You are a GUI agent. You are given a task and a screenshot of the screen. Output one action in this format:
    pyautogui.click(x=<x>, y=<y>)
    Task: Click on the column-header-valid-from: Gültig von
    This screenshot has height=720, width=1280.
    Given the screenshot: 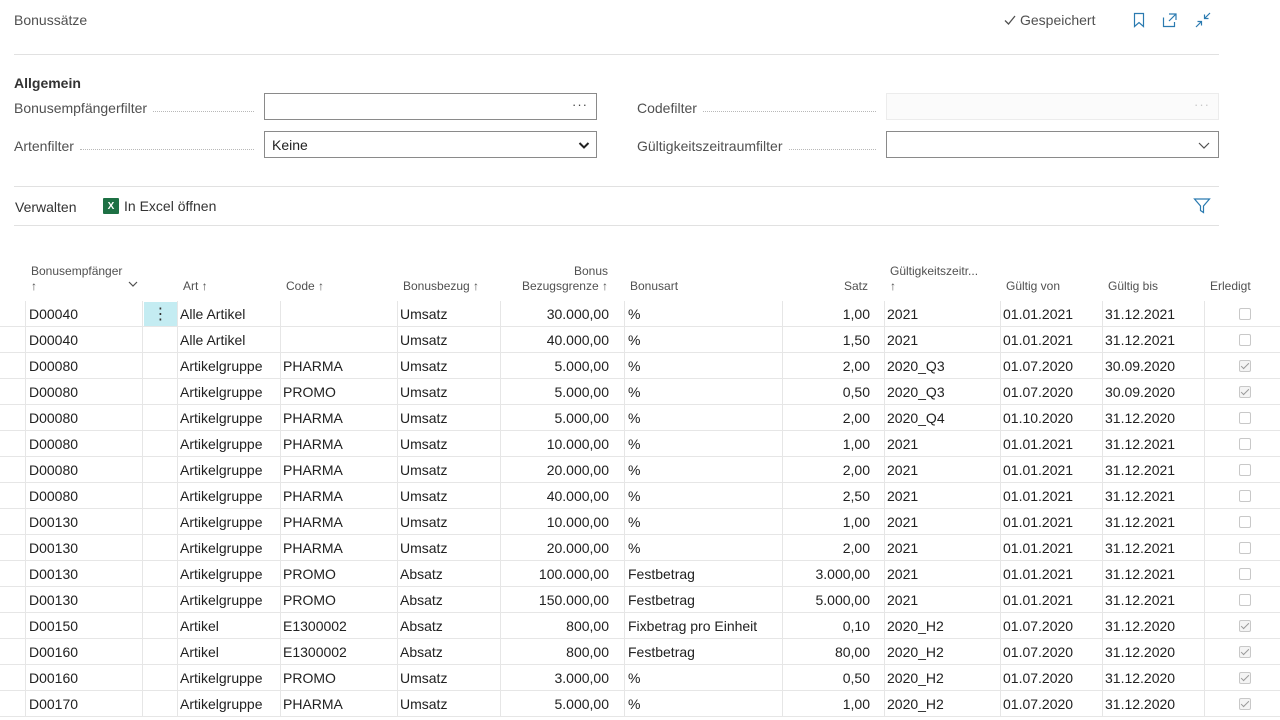 What is the action you would take?
    pyautogui.click(x=1033, y=286)
    